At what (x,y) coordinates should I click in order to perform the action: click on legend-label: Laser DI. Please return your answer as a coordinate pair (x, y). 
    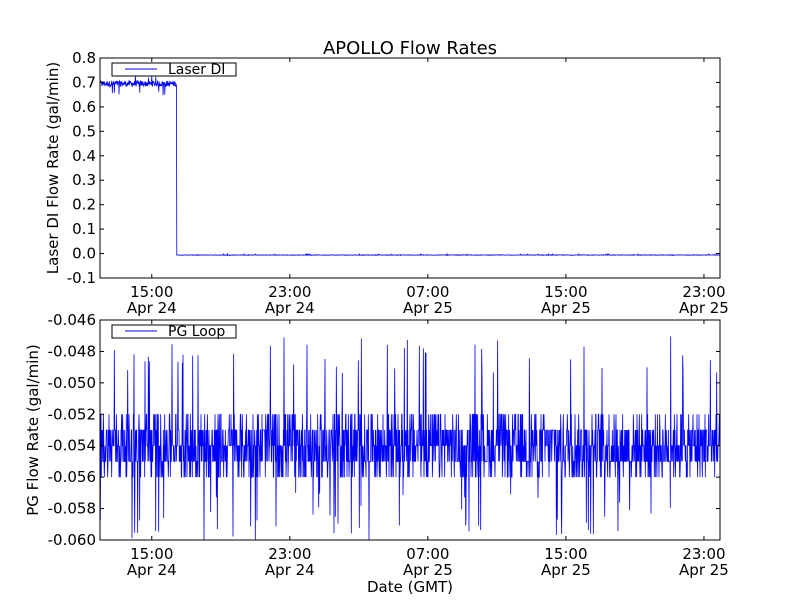
    Looking at the image, I should click on (196, 70).